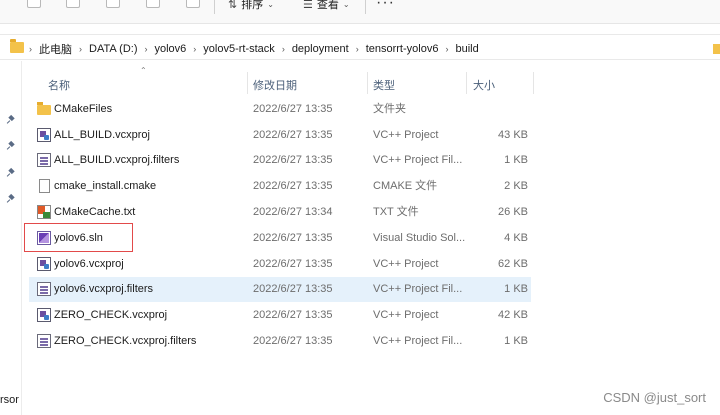 Image resolution: width=720 pixels, height=415 pixels. I want to click on watermark: CSDN @just_sort, so click(654, 397).